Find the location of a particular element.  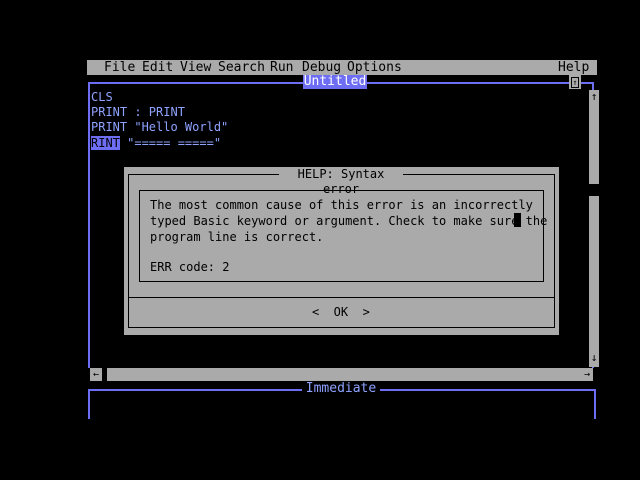

highlighted-keyword: RINT is located at coordinates (105, 143).